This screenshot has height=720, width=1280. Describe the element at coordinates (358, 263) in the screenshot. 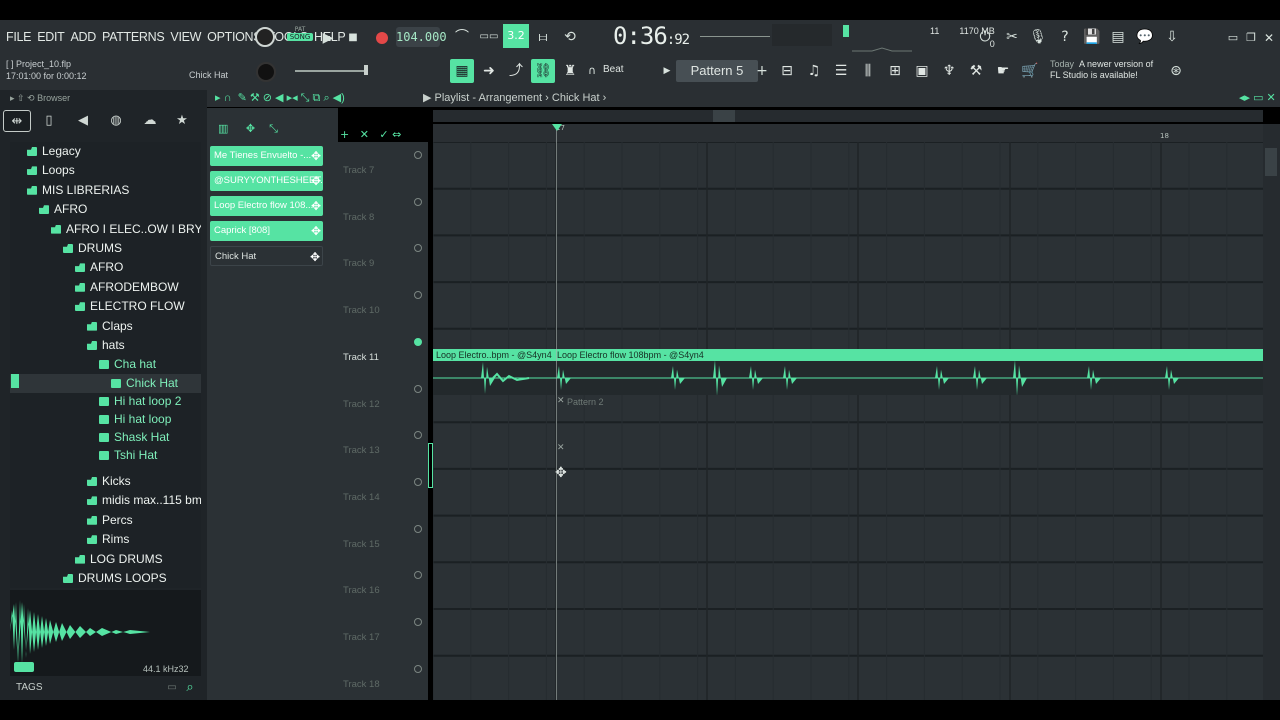

I see `track-label: Track 9` at that location.